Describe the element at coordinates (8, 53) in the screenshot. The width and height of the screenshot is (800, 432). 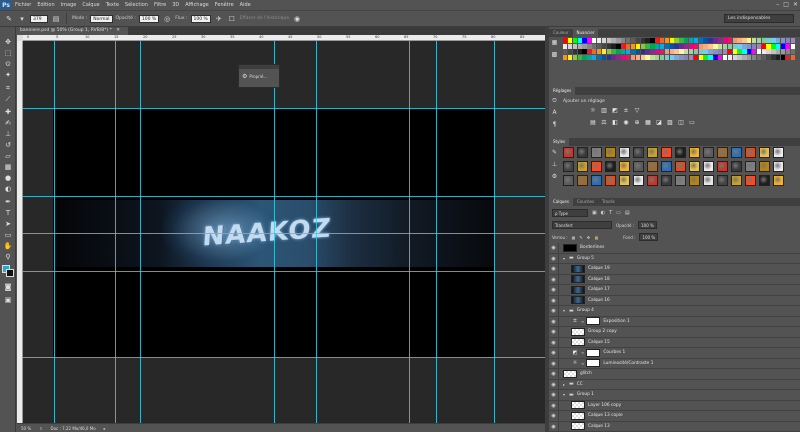
I see `marquee-tool-icon: ⬚` at that location.